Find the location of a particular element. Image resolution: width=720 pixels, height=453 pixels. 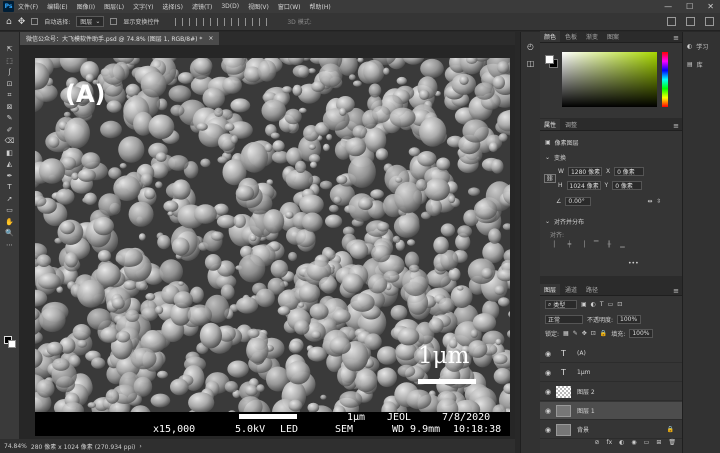

filter-pixel-icon: ▣ is located at coordinates (584, 304).